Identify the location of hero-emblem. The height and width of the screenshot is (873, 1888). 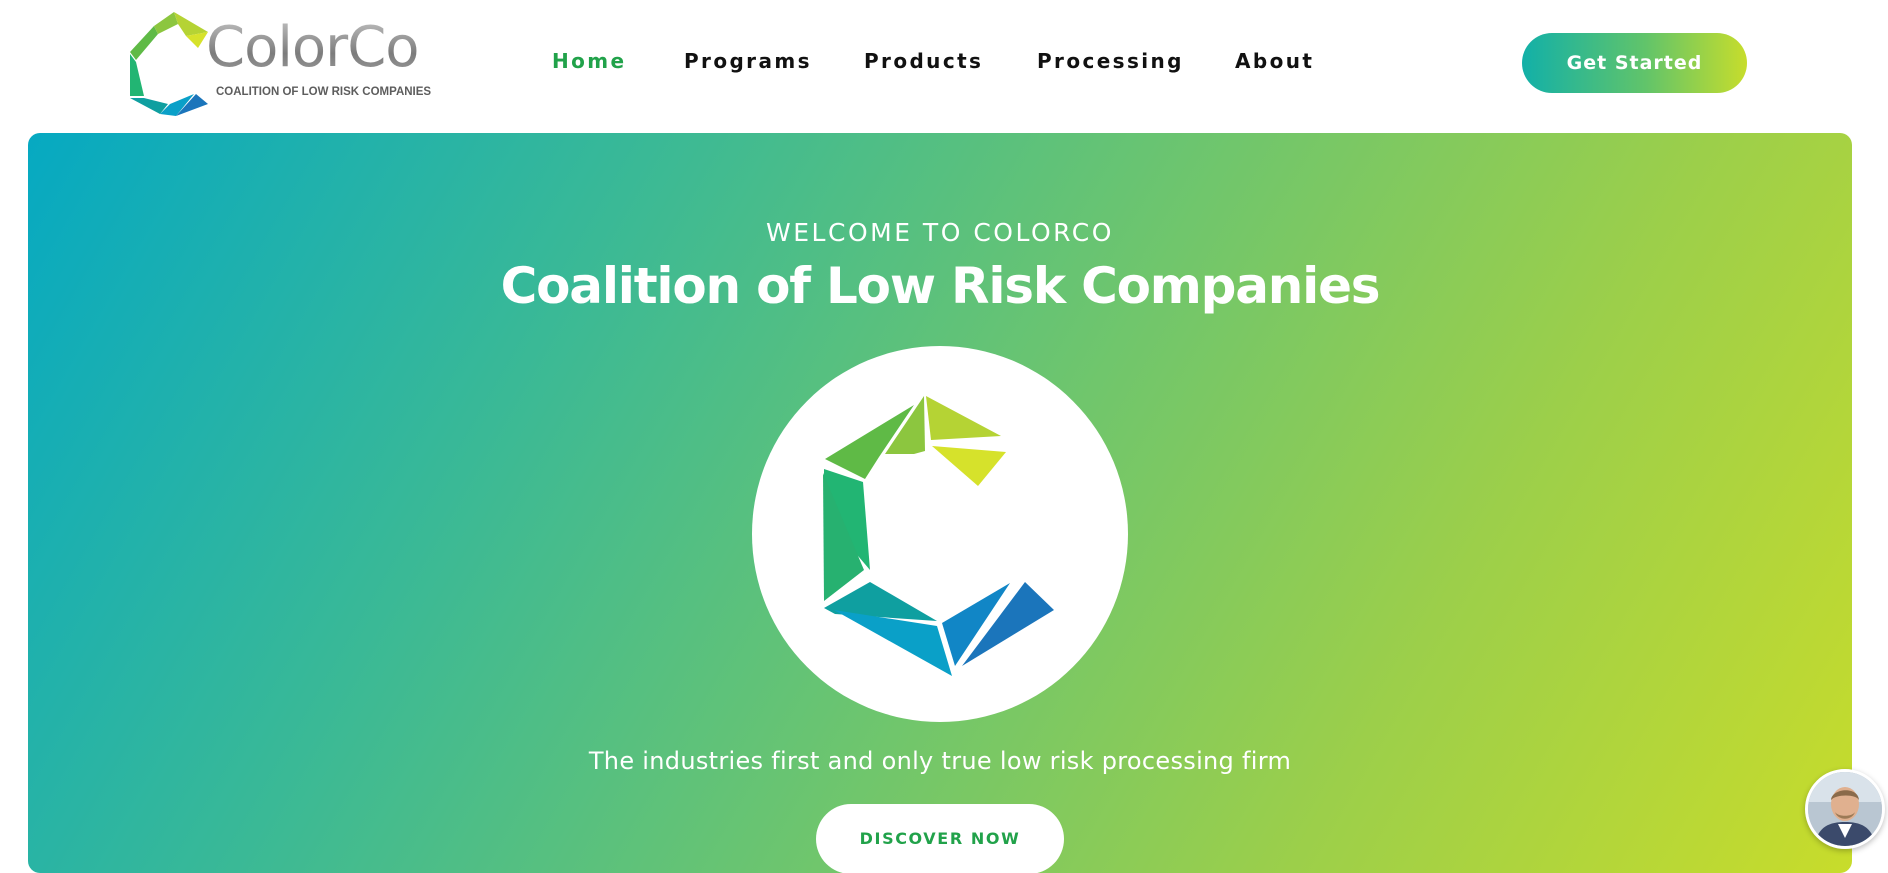
(940, 534).